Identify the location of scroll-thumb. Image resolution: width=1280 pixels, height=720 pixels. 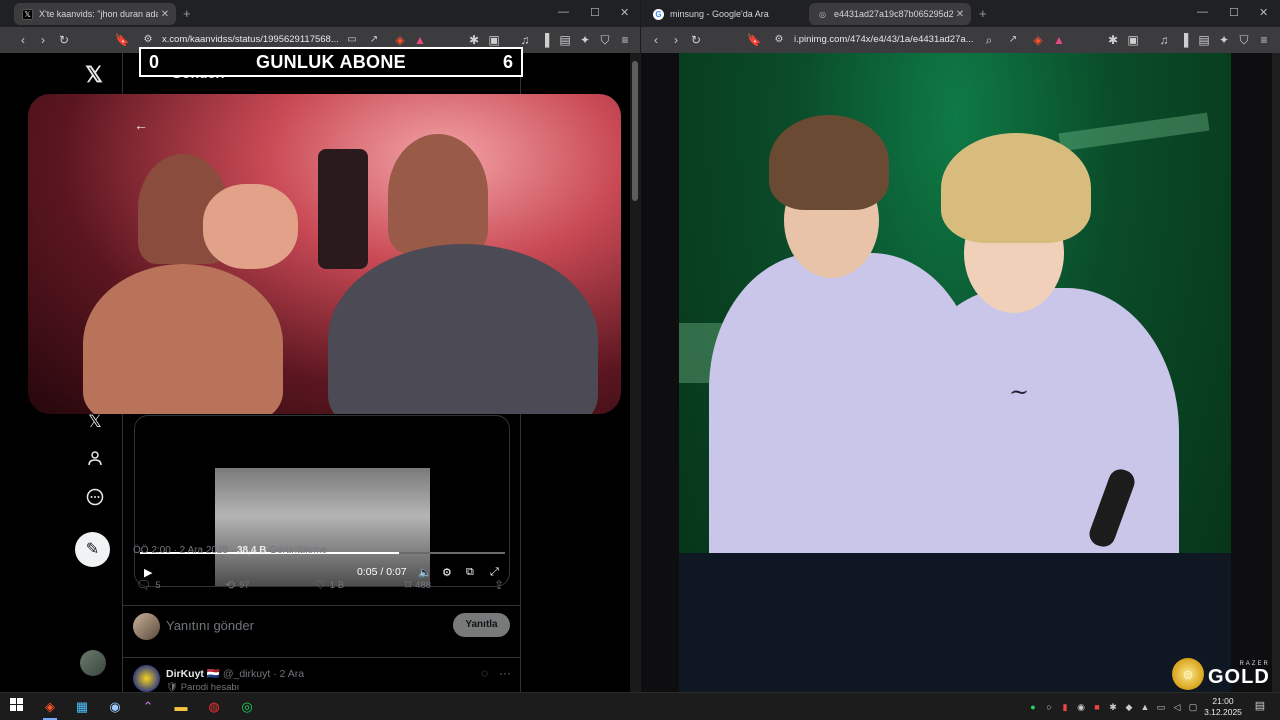
(635, 131).